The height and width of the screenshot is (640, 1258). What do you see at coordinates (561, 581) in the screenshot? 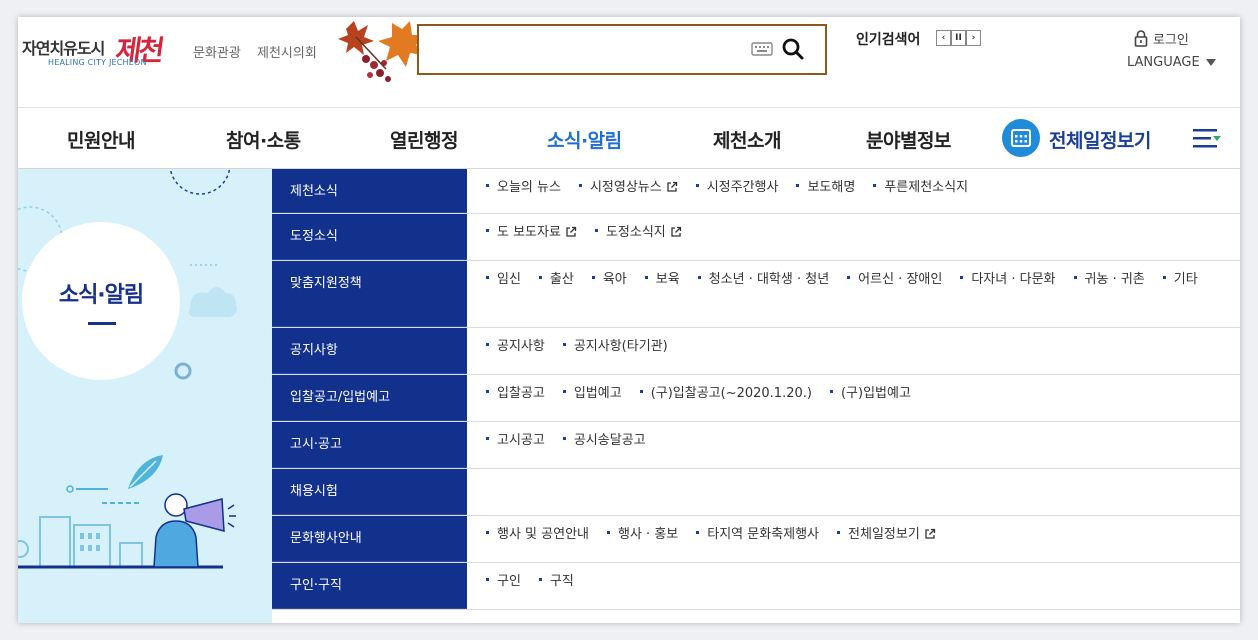
I see `submenu-link-label: 구직` at bounding box center [561, 581].